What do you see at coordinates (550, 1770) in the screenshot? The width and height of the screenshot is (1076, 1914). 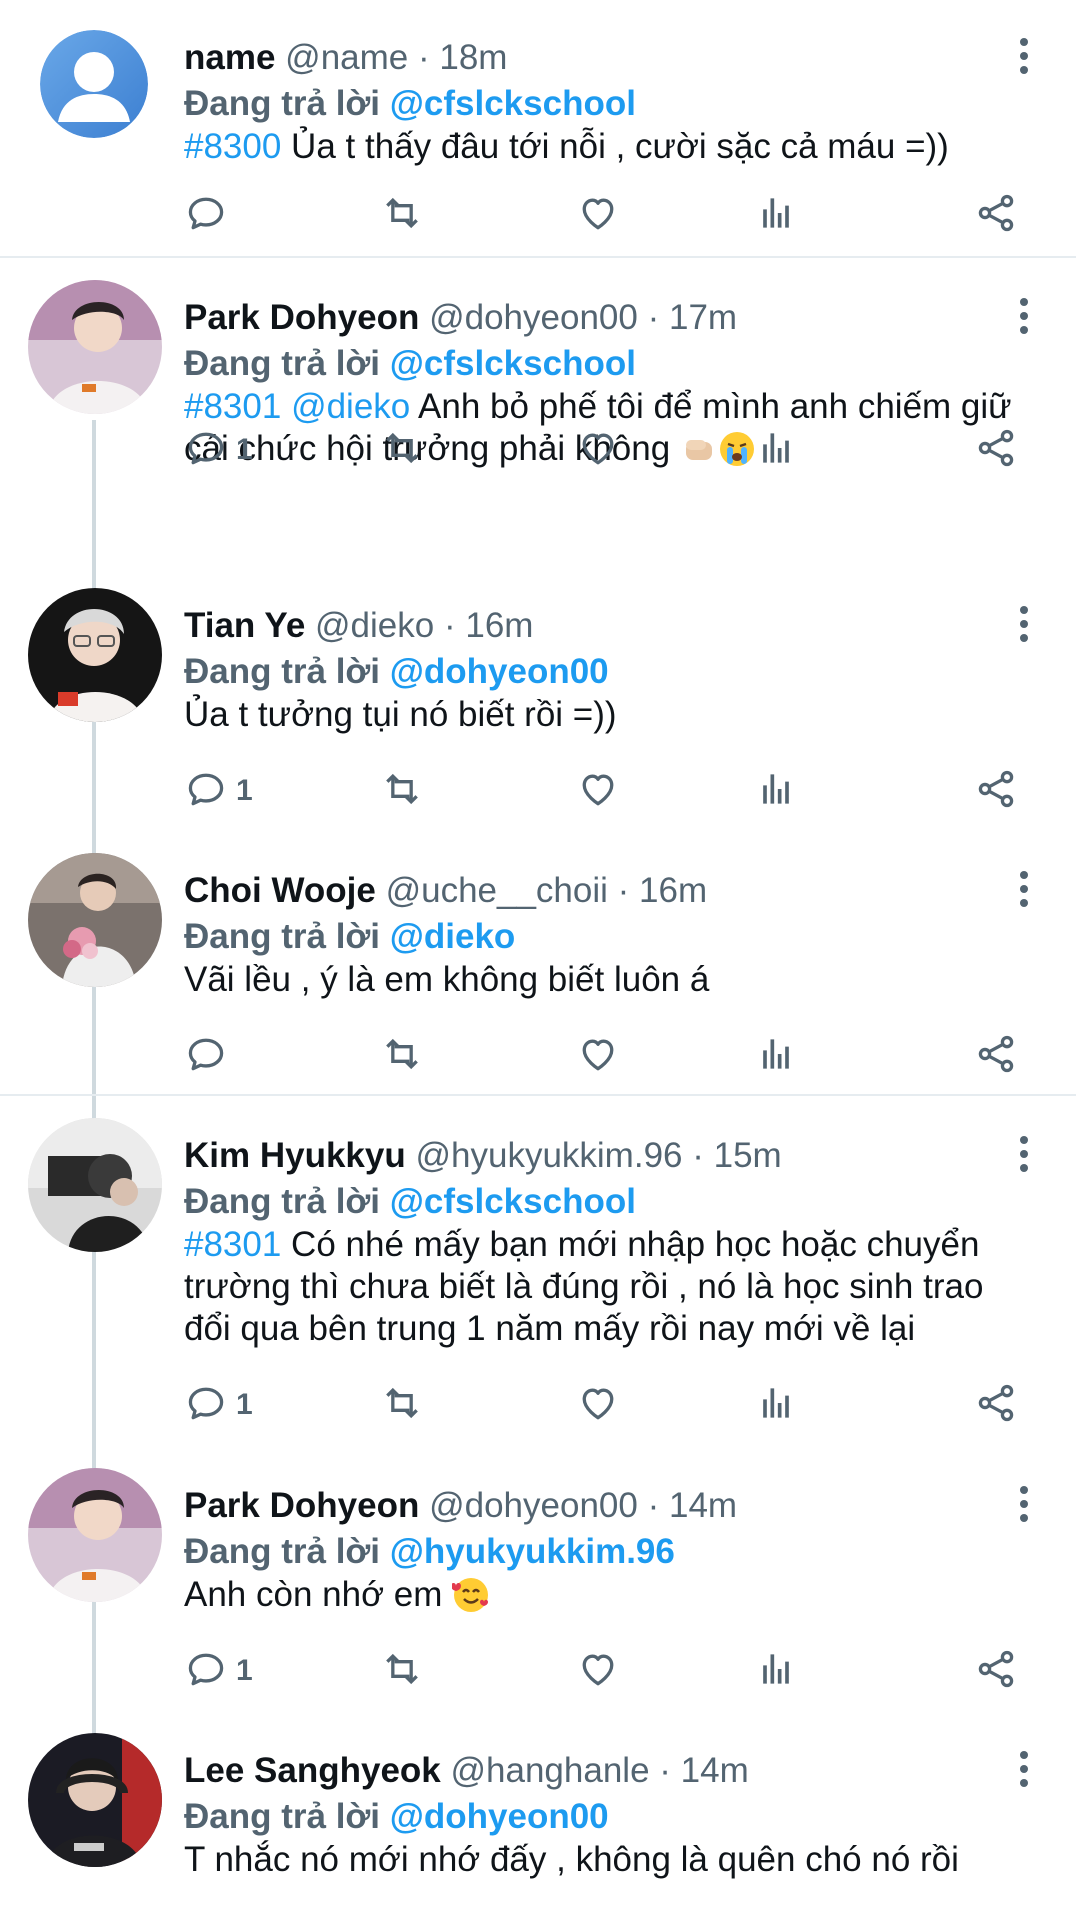 I see `handle: @hanghanle` at bounding box center [550, 1770].